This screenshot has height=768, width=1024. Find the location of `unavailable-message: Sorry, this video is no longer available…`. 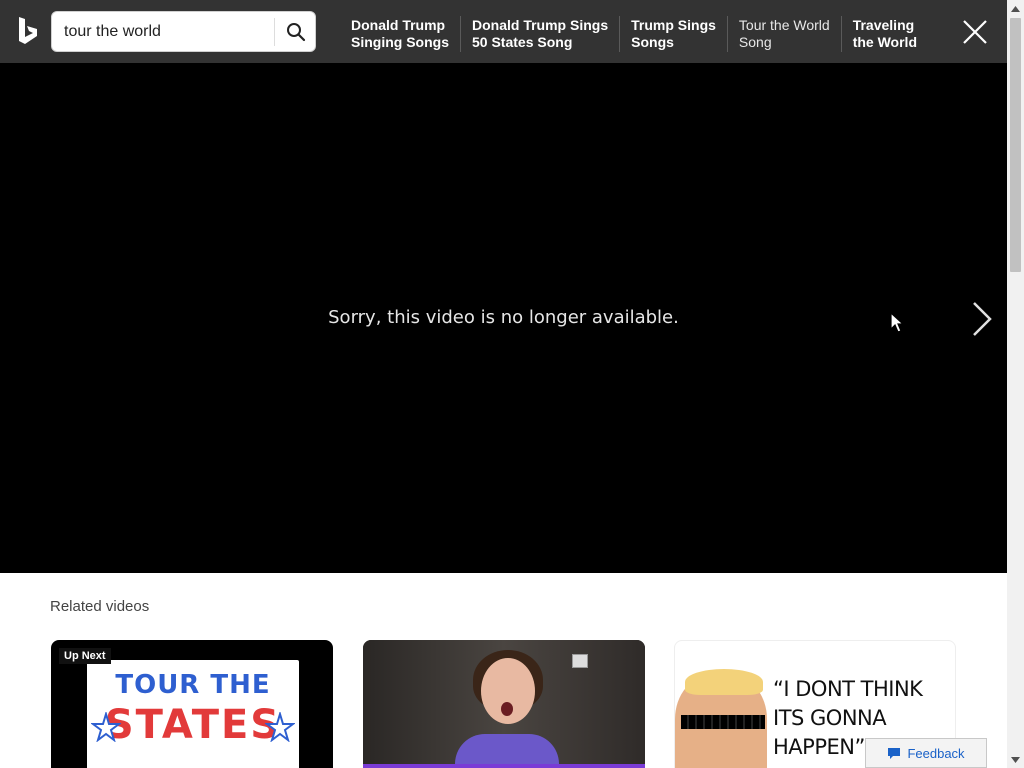

unavailable-message: Sorry, this video is no longer available… is located at coordinates (503, 317).